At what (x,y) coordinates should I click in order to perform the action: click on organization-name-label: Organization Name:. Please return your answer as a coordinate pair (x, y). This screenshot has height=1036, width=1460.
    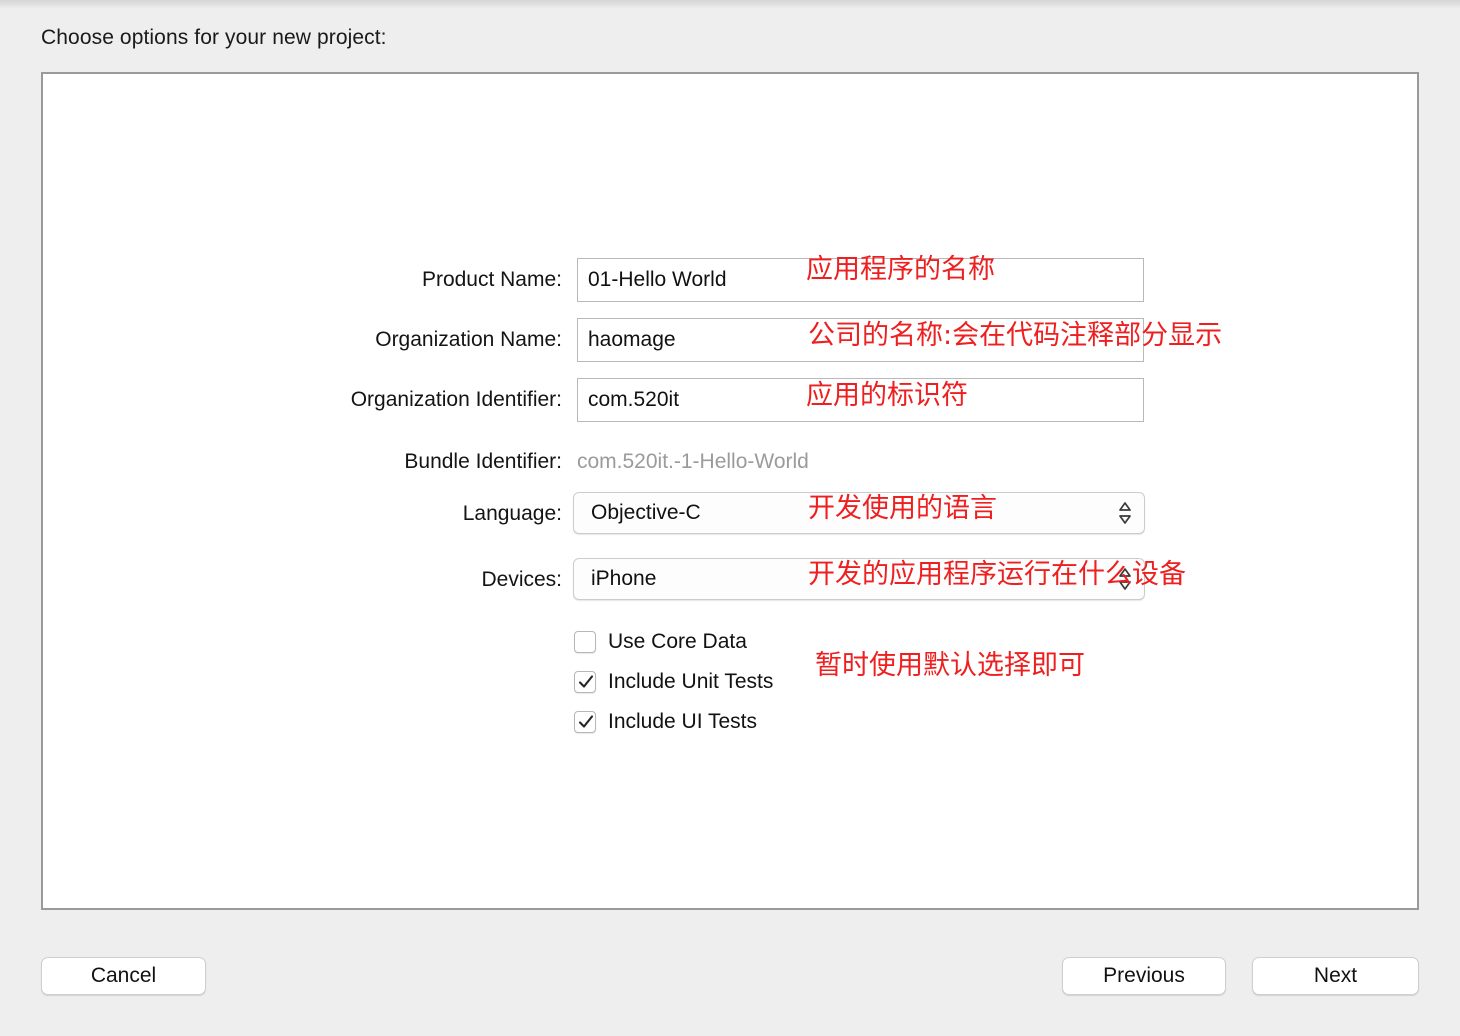
    Looking at the image, I should click on (468, 339).